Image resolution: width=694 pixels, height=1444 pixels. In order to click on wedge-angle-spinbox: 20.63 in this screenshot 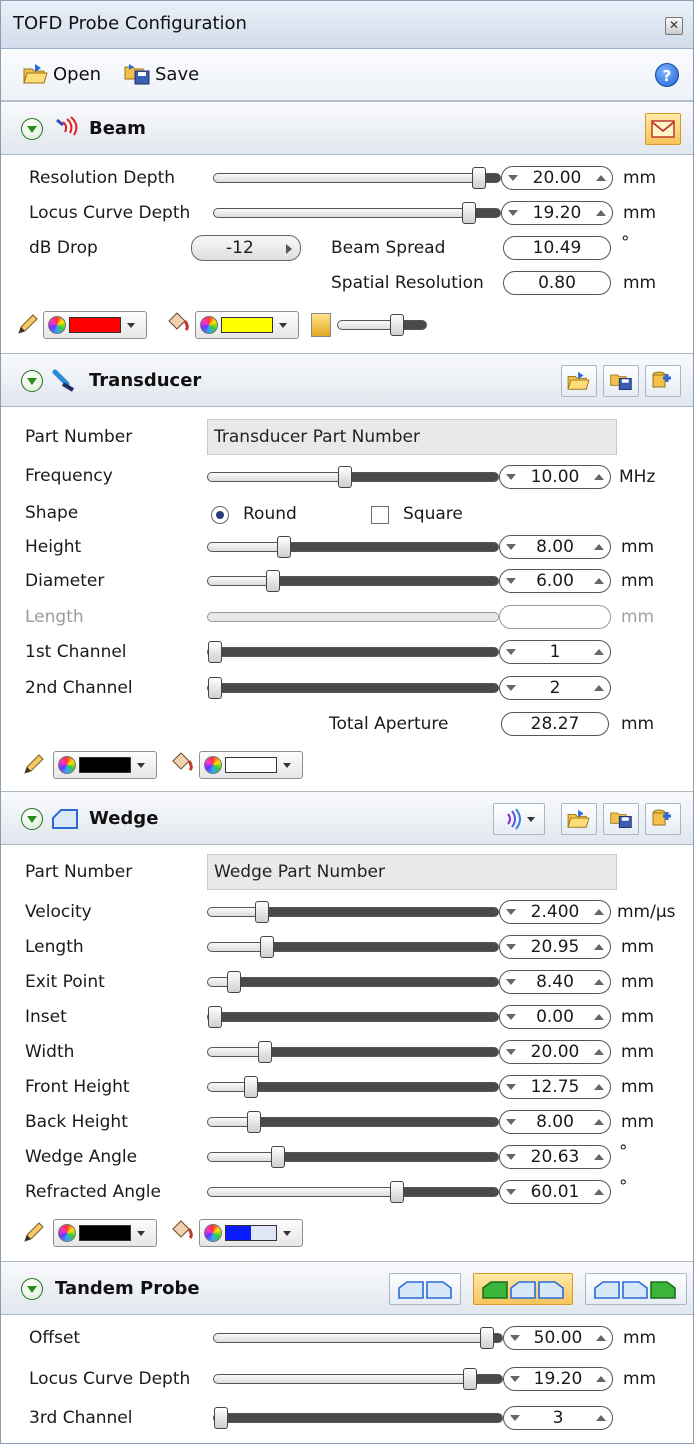, I will do `click(555, 1157)`.